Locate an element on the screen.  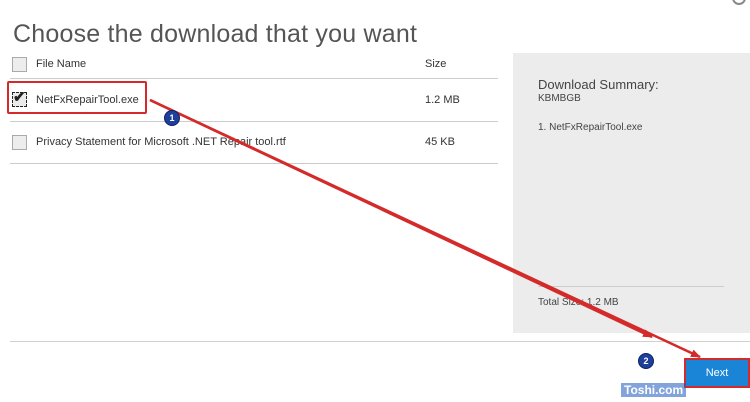
step-badge-2: 2 is located at coordinates (646, 361).